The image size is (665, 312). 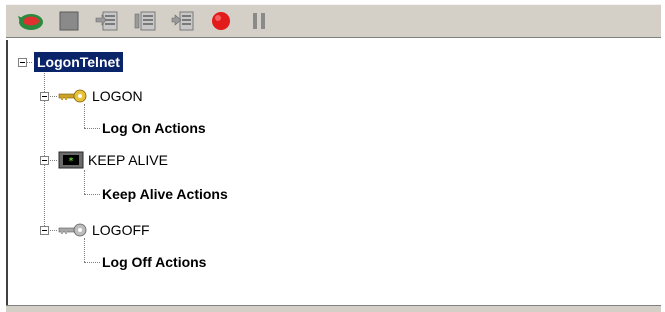 I want to click on refresh-button, so click(x=31, y=21).